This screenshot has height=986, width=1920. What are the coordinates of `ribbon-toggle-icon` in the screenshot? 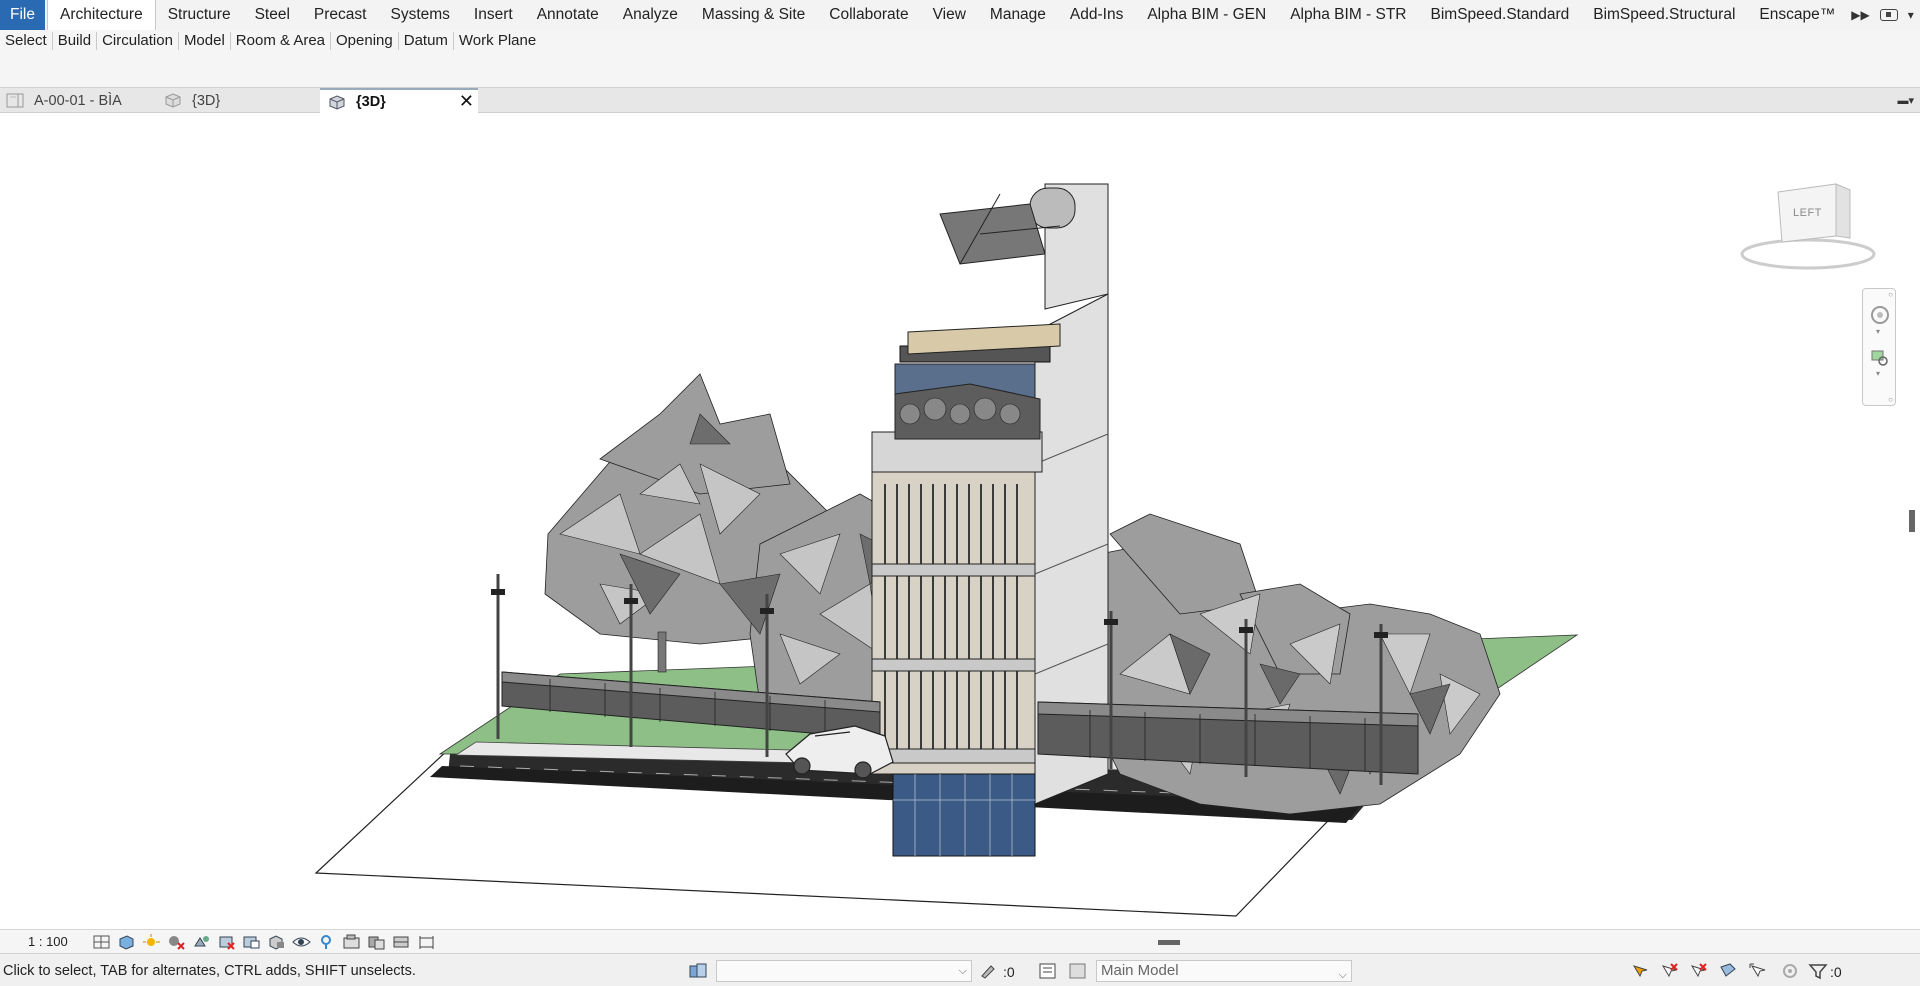 It's located at (1888, 15).